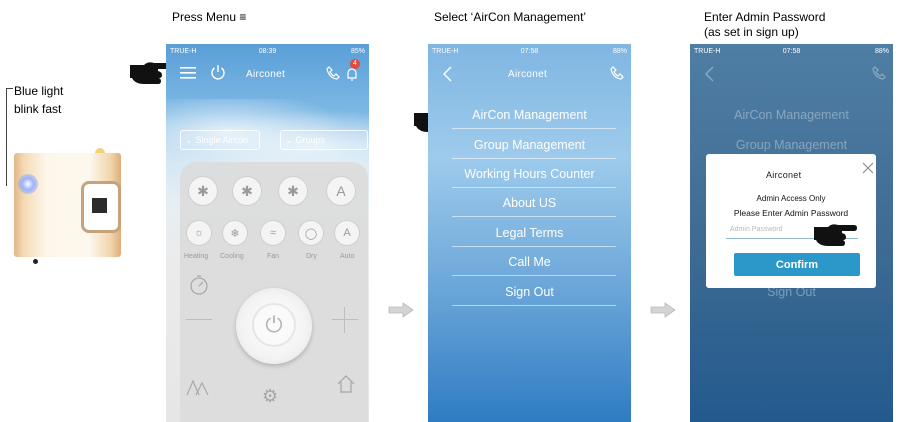 Image resolution: width=908 pixels, height=422 pixels. Describe the element at coordinates (791, 145) in the screenshot. I see `menu-item-group-management-dimmed: Group Management` at that location.